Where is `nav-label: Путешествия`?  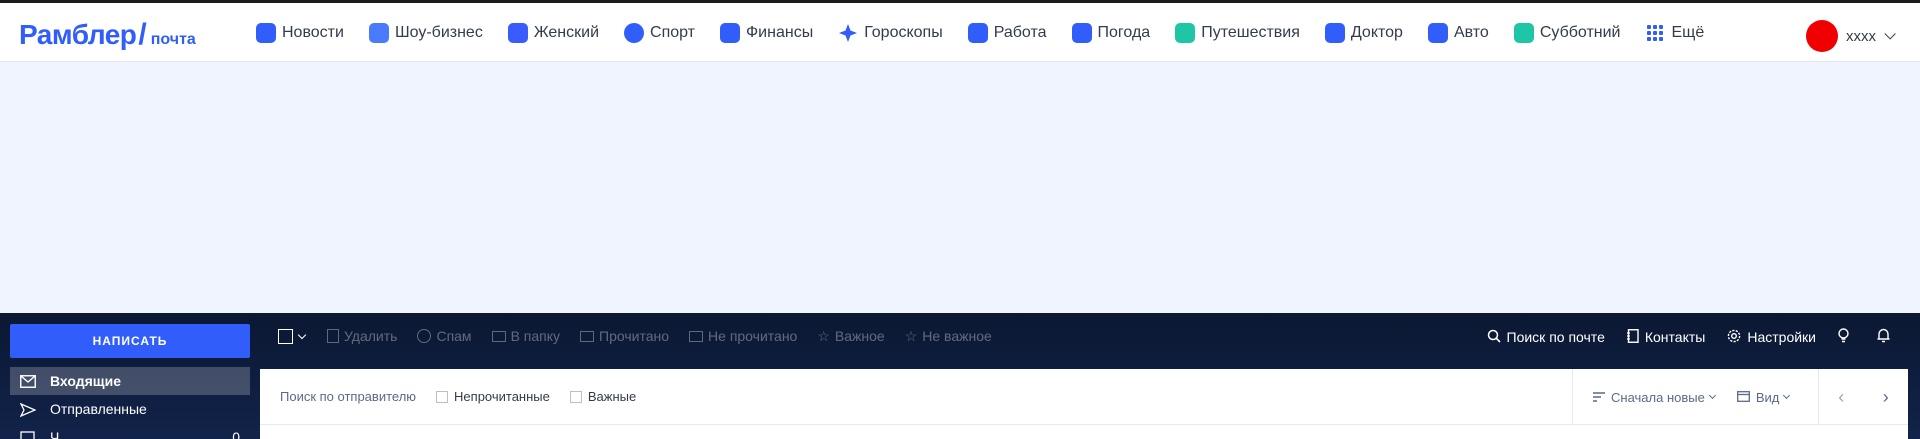
nav-label: Путешествия is located at coordinates (1250, 32).